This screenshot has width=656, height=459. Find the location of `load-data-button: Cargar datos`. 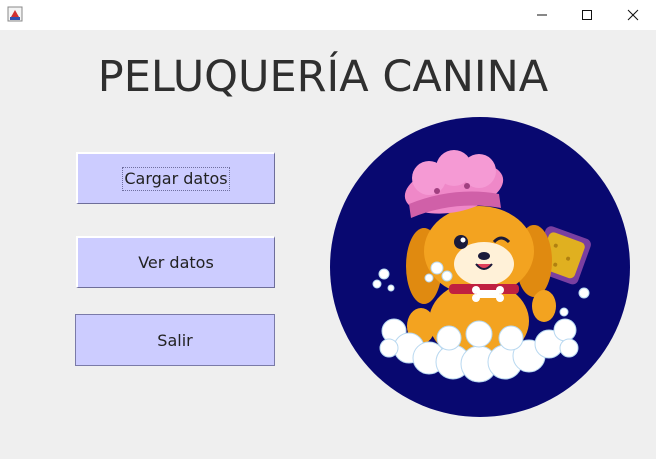

load-data-button: Cargar datos is located at coordinates (175, 178).